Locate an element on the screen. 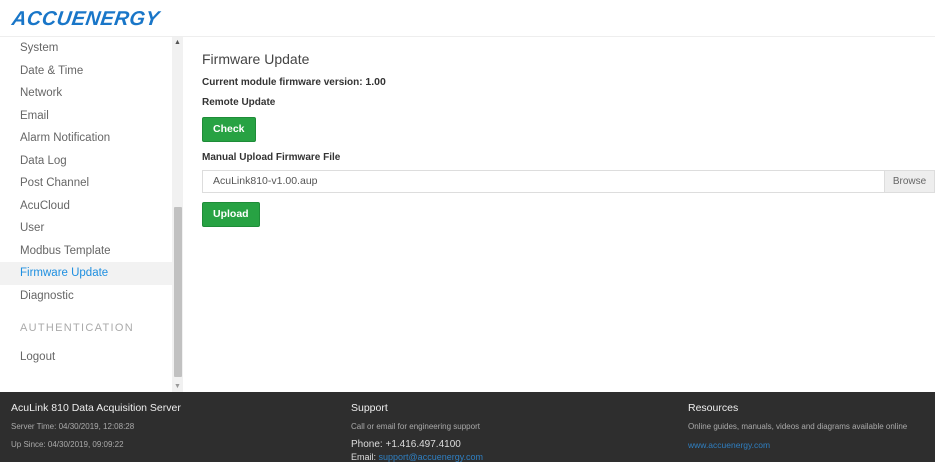 The height and width of the screenshot is (462, 935). page-title: Firmware Update is located at coordinates (256, 59).